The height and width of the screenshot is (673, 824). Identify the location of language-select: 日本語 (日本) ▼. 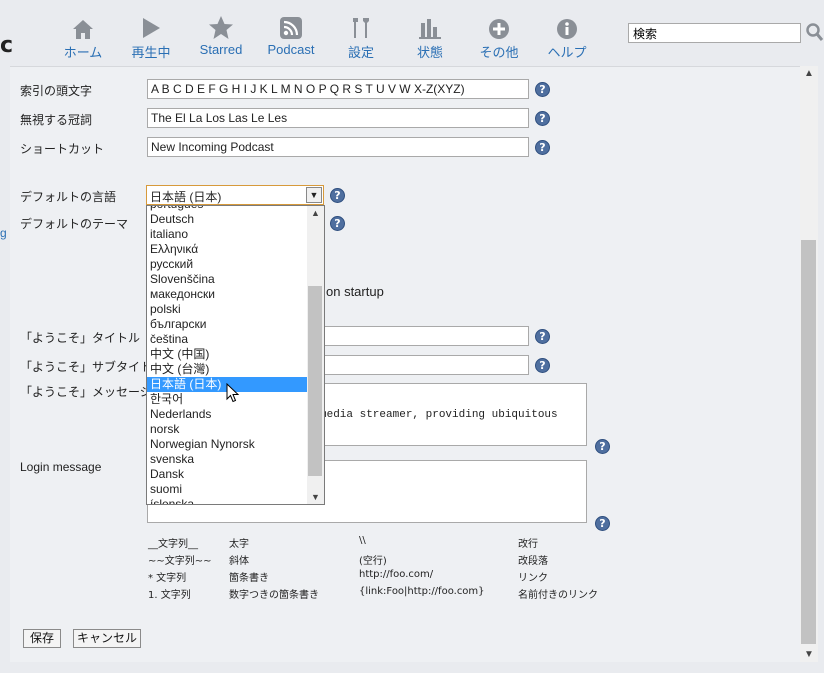
(235, 195).